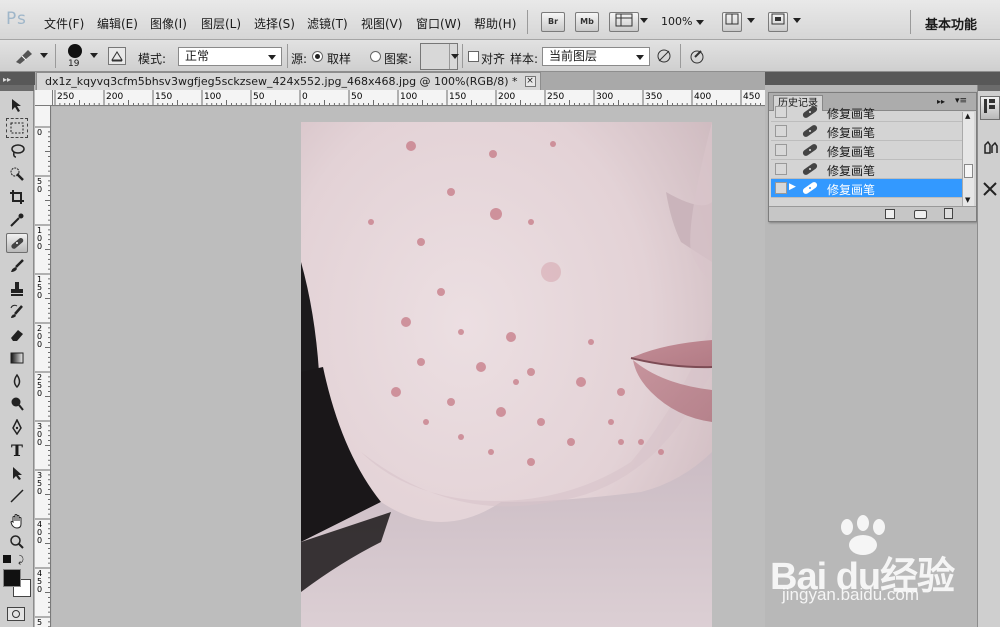 This screenshot has height=627, width=1000. Describe the element at coordinates (989, 88) in the screenshot. I see `right-dock-header` at that location.